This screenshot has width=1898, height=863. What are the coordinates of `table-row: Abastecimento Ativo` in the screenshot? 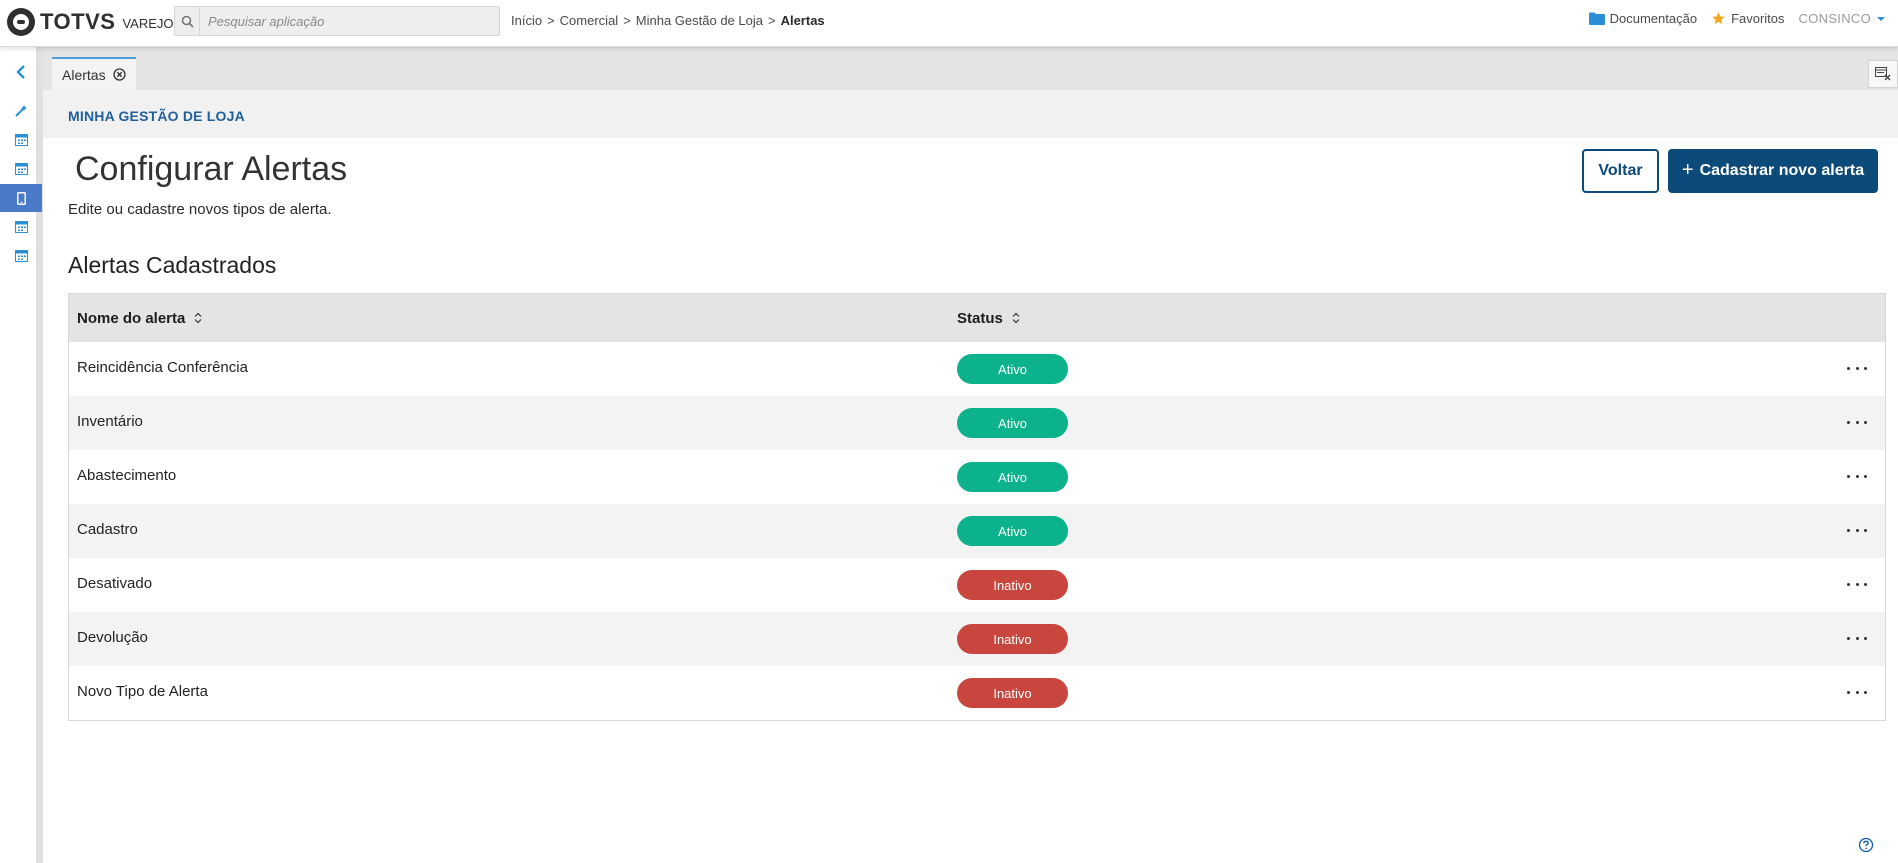 It's located at (977, 477).